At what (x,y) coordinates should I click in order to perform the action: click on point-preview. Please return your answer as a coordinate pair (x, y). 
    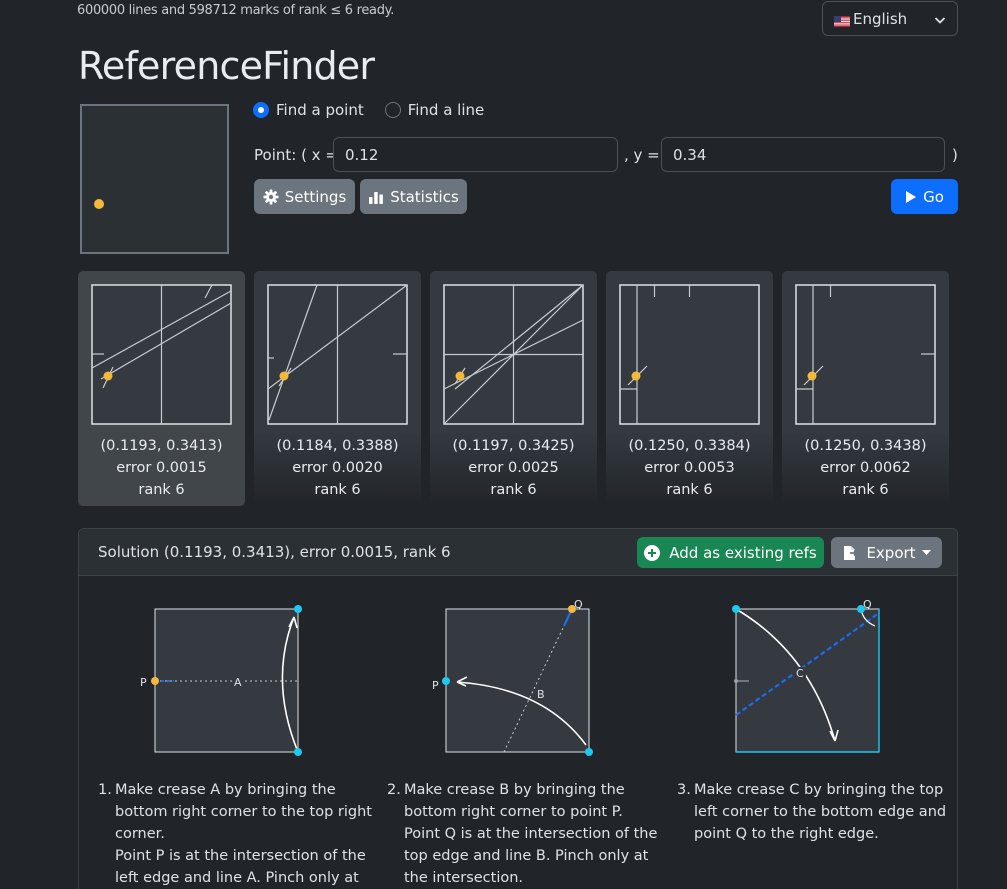
    Looking at the image, I should click on (154, 179).